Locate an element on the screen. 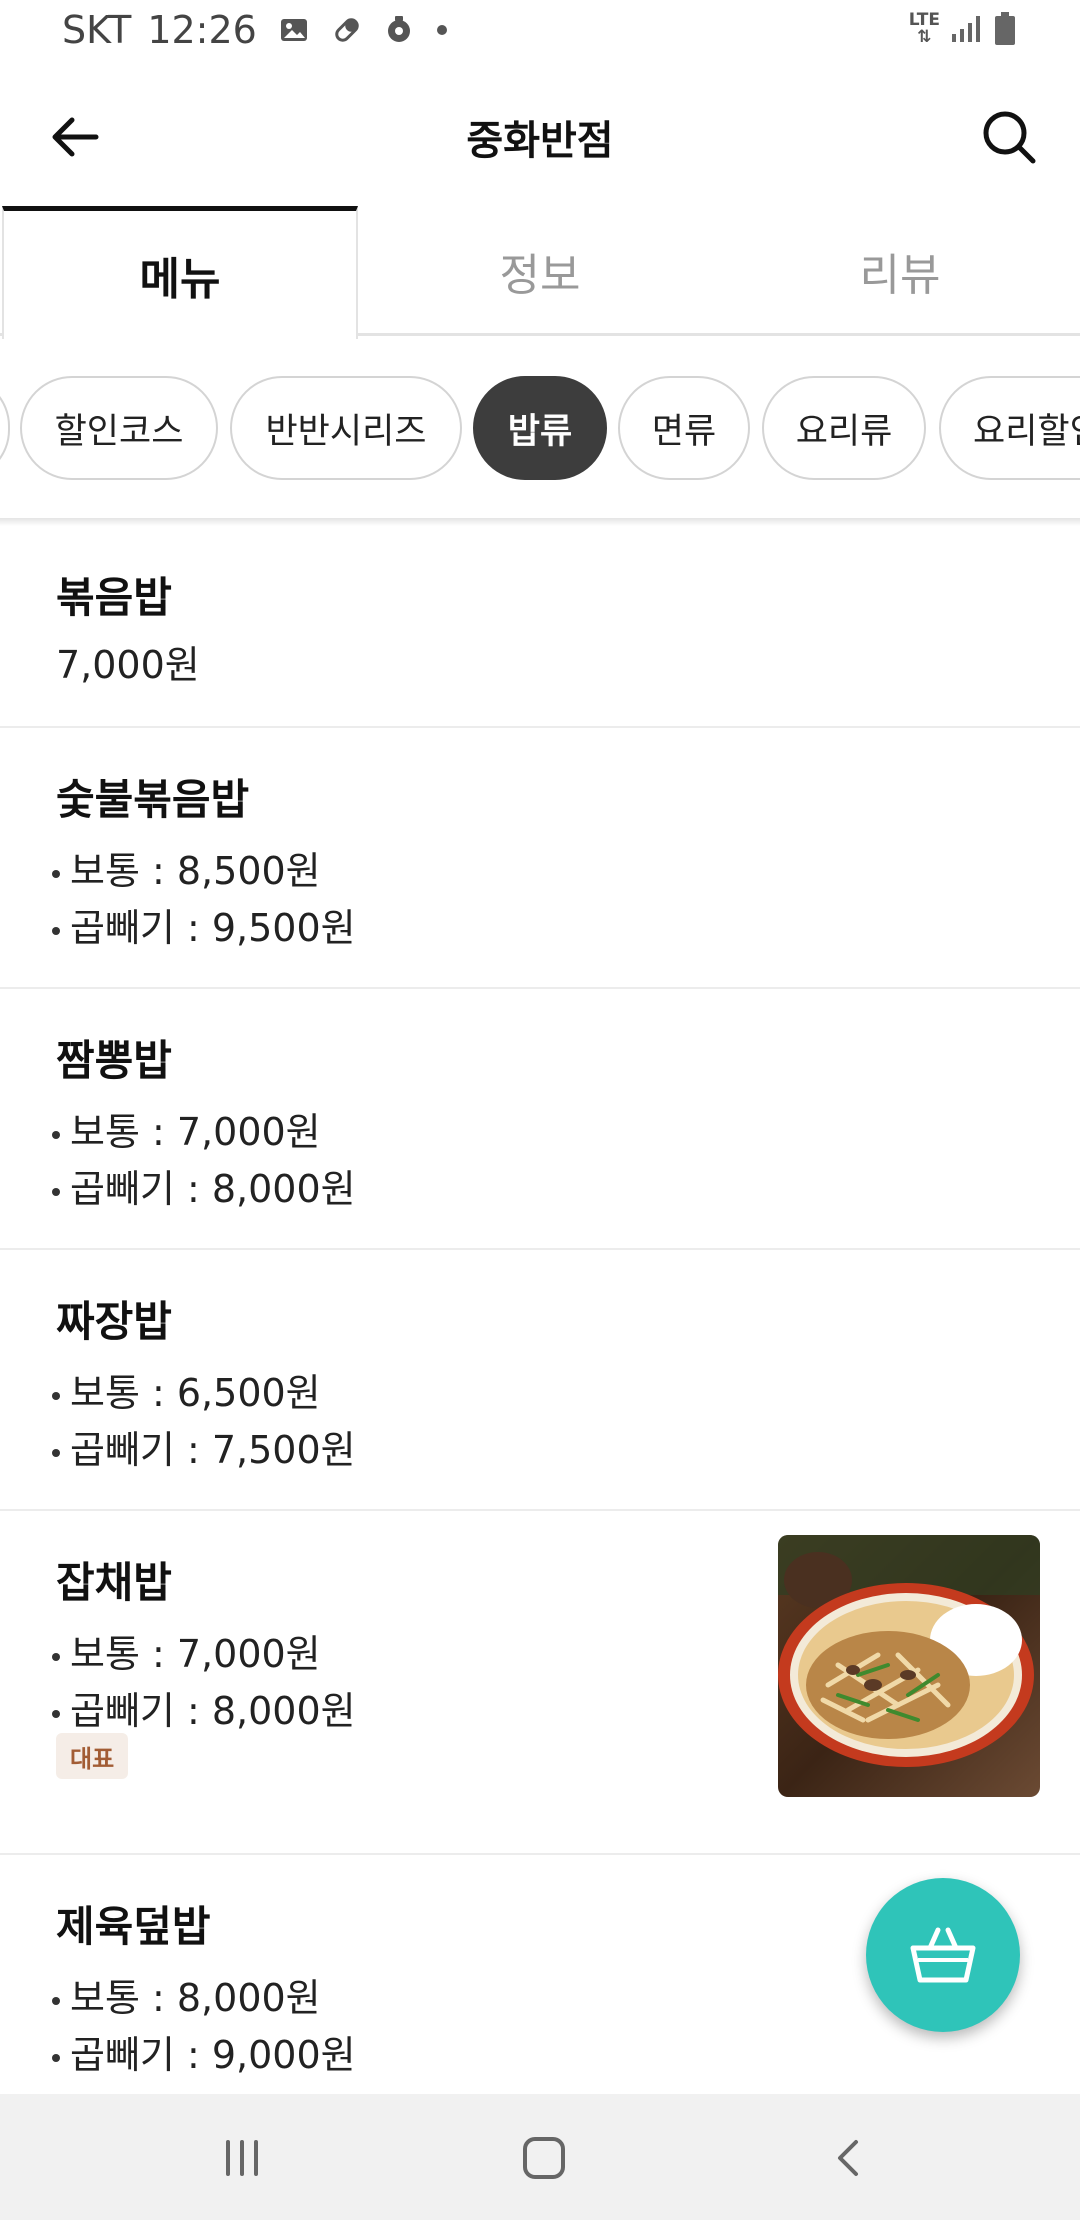 The height and width of the screenshot is (2220, 1080). category-chips: 할인코스 반반시리즈 밥류 면류 요리류 요리할인 is located at coordinates (540, 428).